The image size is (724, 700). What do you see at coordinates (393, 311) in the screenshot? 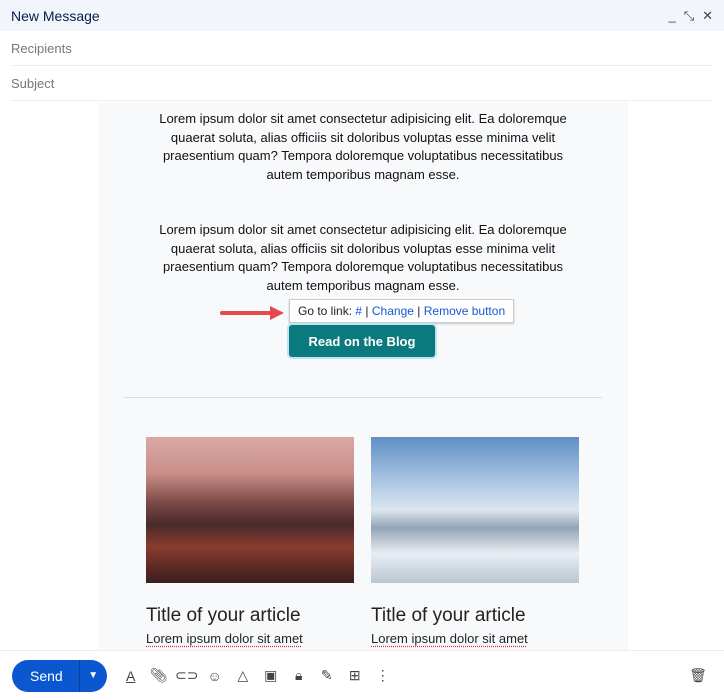
I see `change-link: Change` at bounding box center [393, 311].